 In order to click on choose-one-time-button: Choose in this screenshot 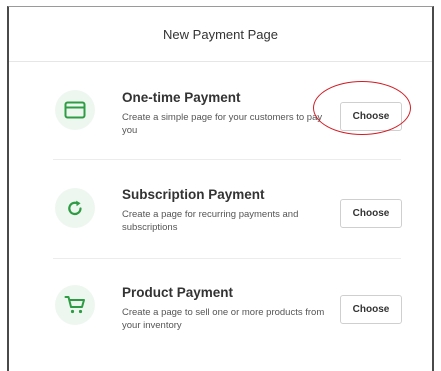, I will do `click(371, 116)`.